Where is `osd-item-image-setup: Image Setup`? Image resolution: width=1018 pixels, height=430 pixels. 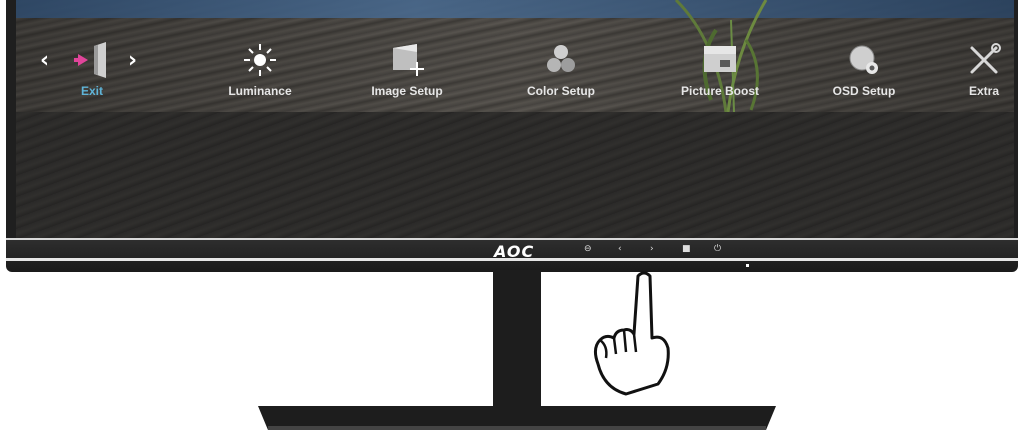 osd-item-image-setup: Image Setup is located at coordinates (407, 73).